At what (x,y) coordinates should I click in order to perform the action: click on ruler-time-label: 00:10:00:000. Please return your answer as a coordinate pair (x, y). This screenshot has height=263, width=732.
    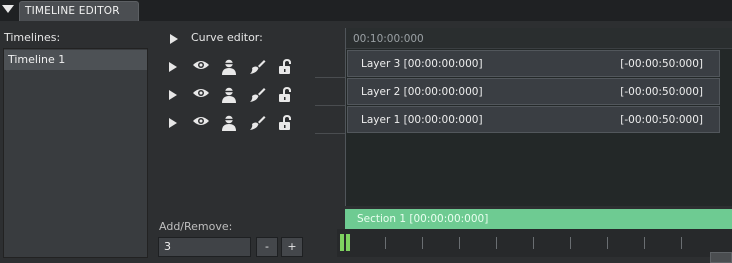
    Looking at the image, I should click on (388, 39).